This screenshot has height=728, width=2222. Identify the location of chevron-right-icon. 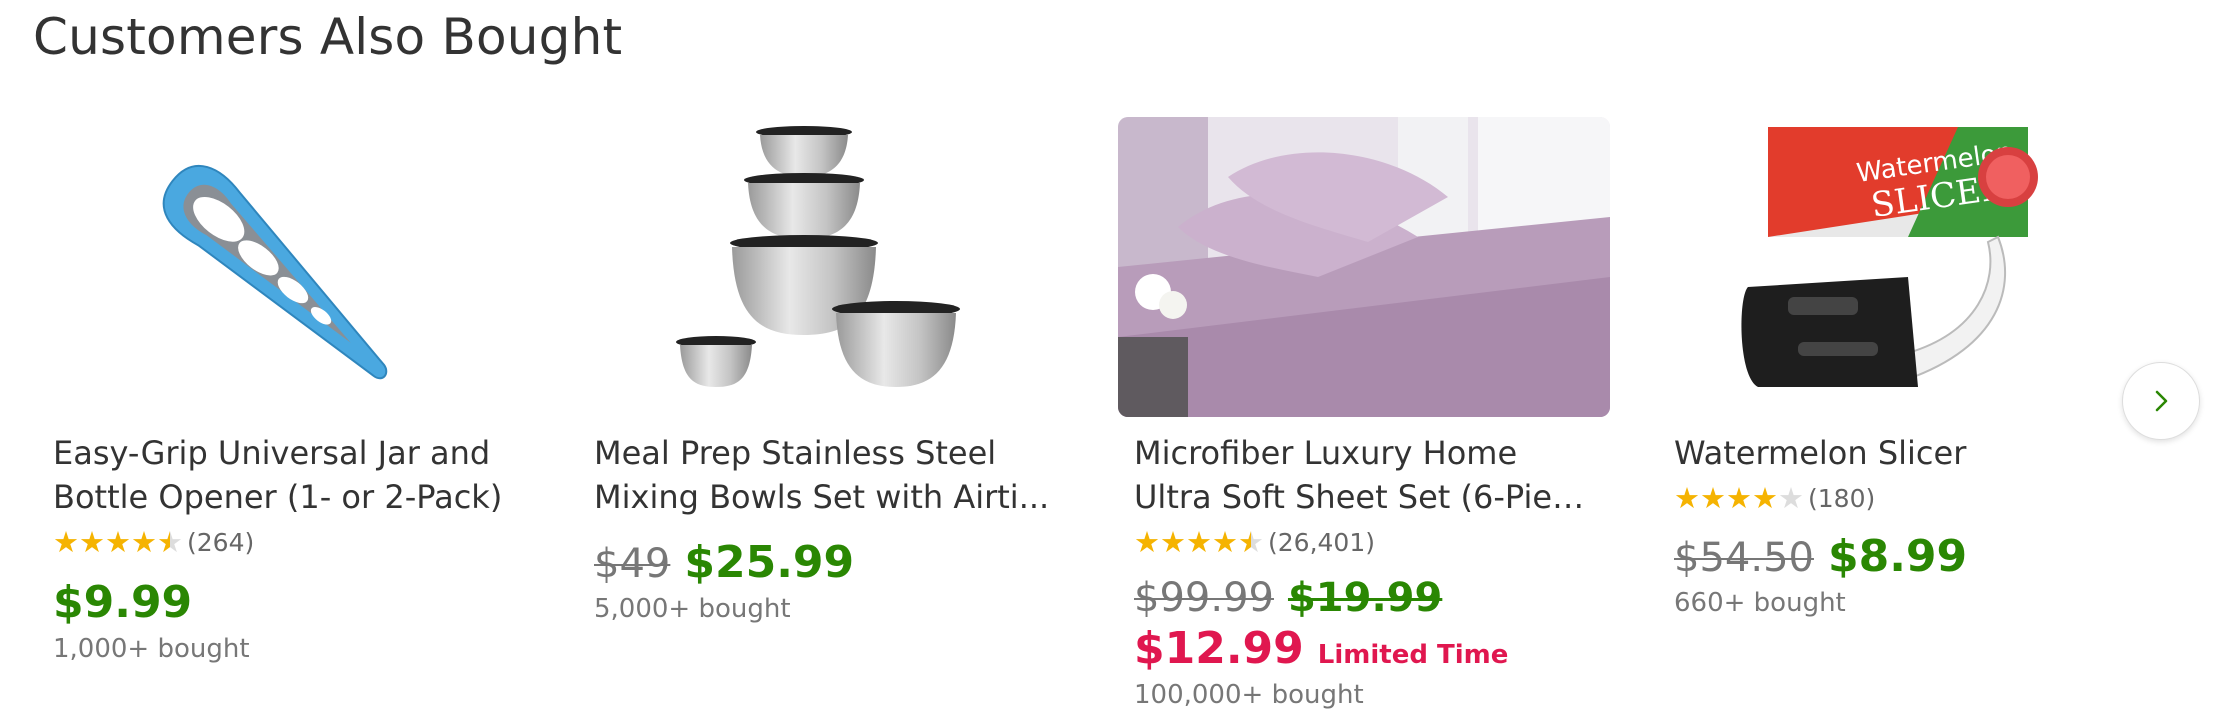
(2161, 401).